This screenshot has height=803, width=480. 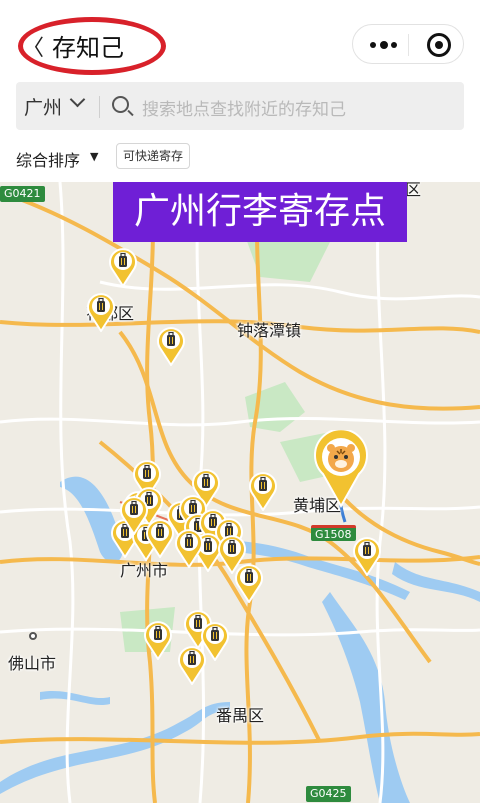 I want to click on search-divider, so click(x=99, y=107).